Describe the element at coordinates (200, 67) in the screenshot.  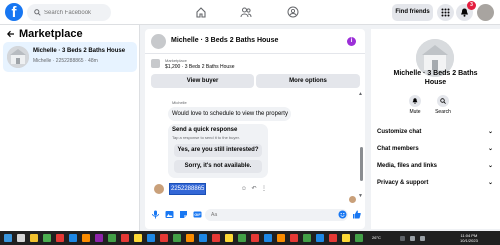
I see `listing-price-title: $1,200 · 3 Beds 2 Baths House` at that location.